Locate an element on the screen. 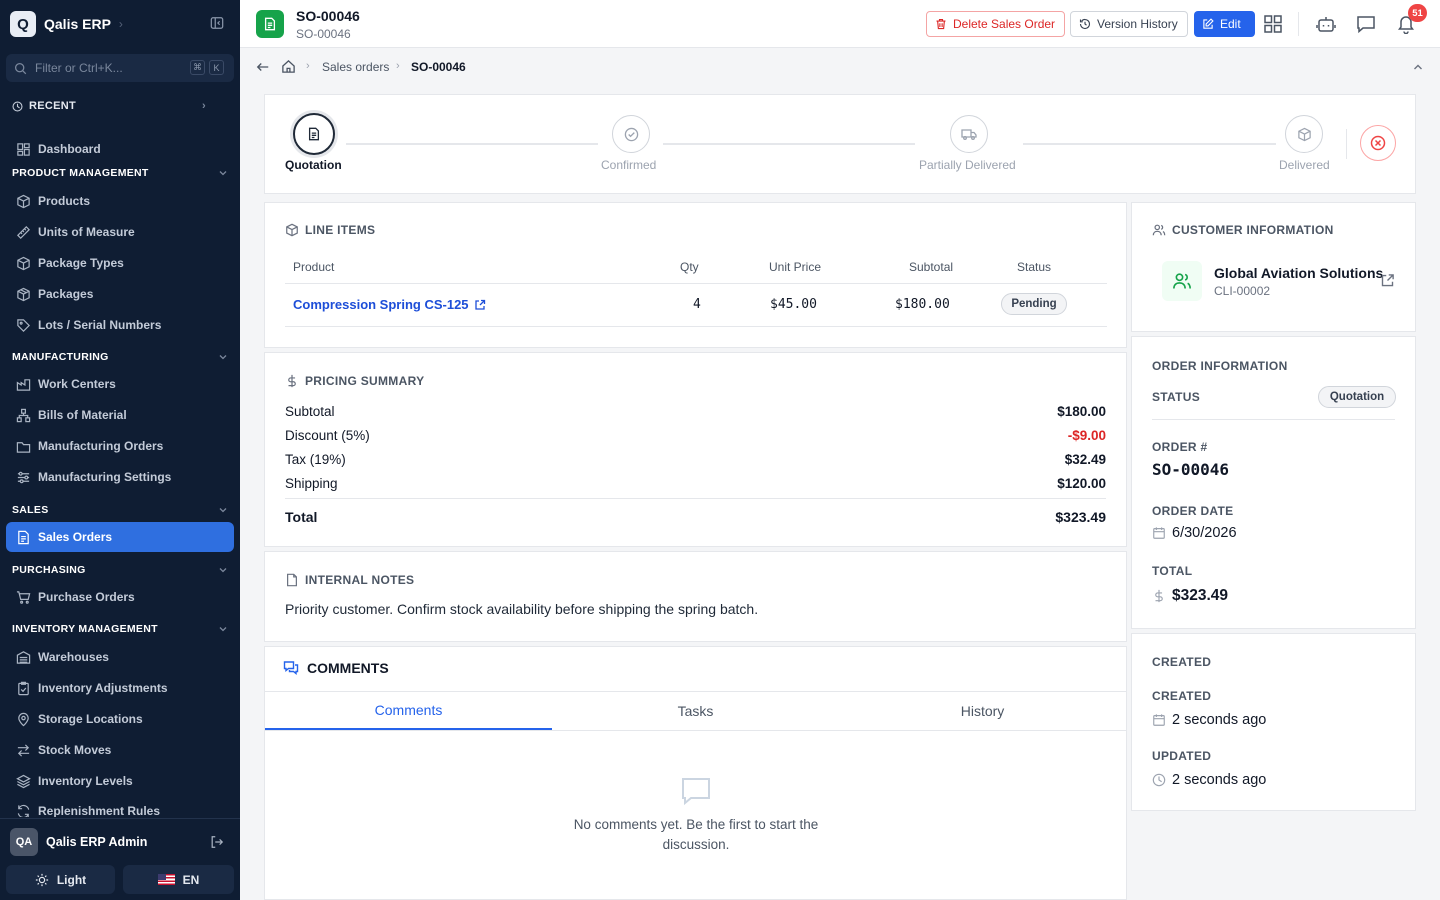 This screenshot has width=1440, height=900. sidebar-item-label: Work Centers is located at coordinates (77, 384).